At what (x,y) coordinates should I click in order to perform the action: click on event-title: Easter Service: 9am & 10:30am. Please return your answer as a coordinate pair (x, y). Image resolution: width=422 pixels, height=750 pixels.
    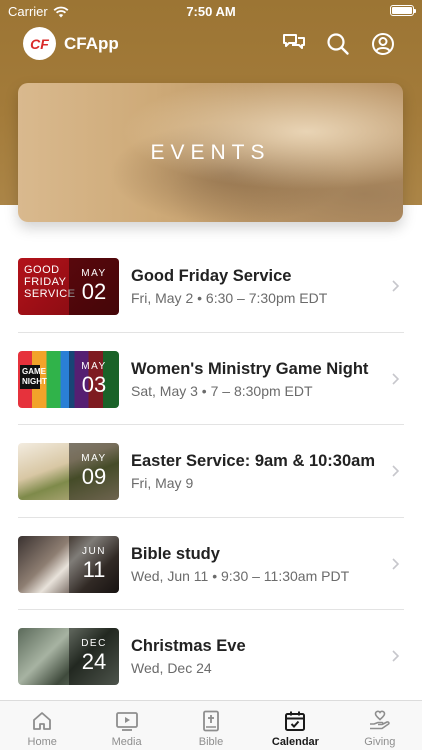
    Looking at the image, I should click on (253, 461).